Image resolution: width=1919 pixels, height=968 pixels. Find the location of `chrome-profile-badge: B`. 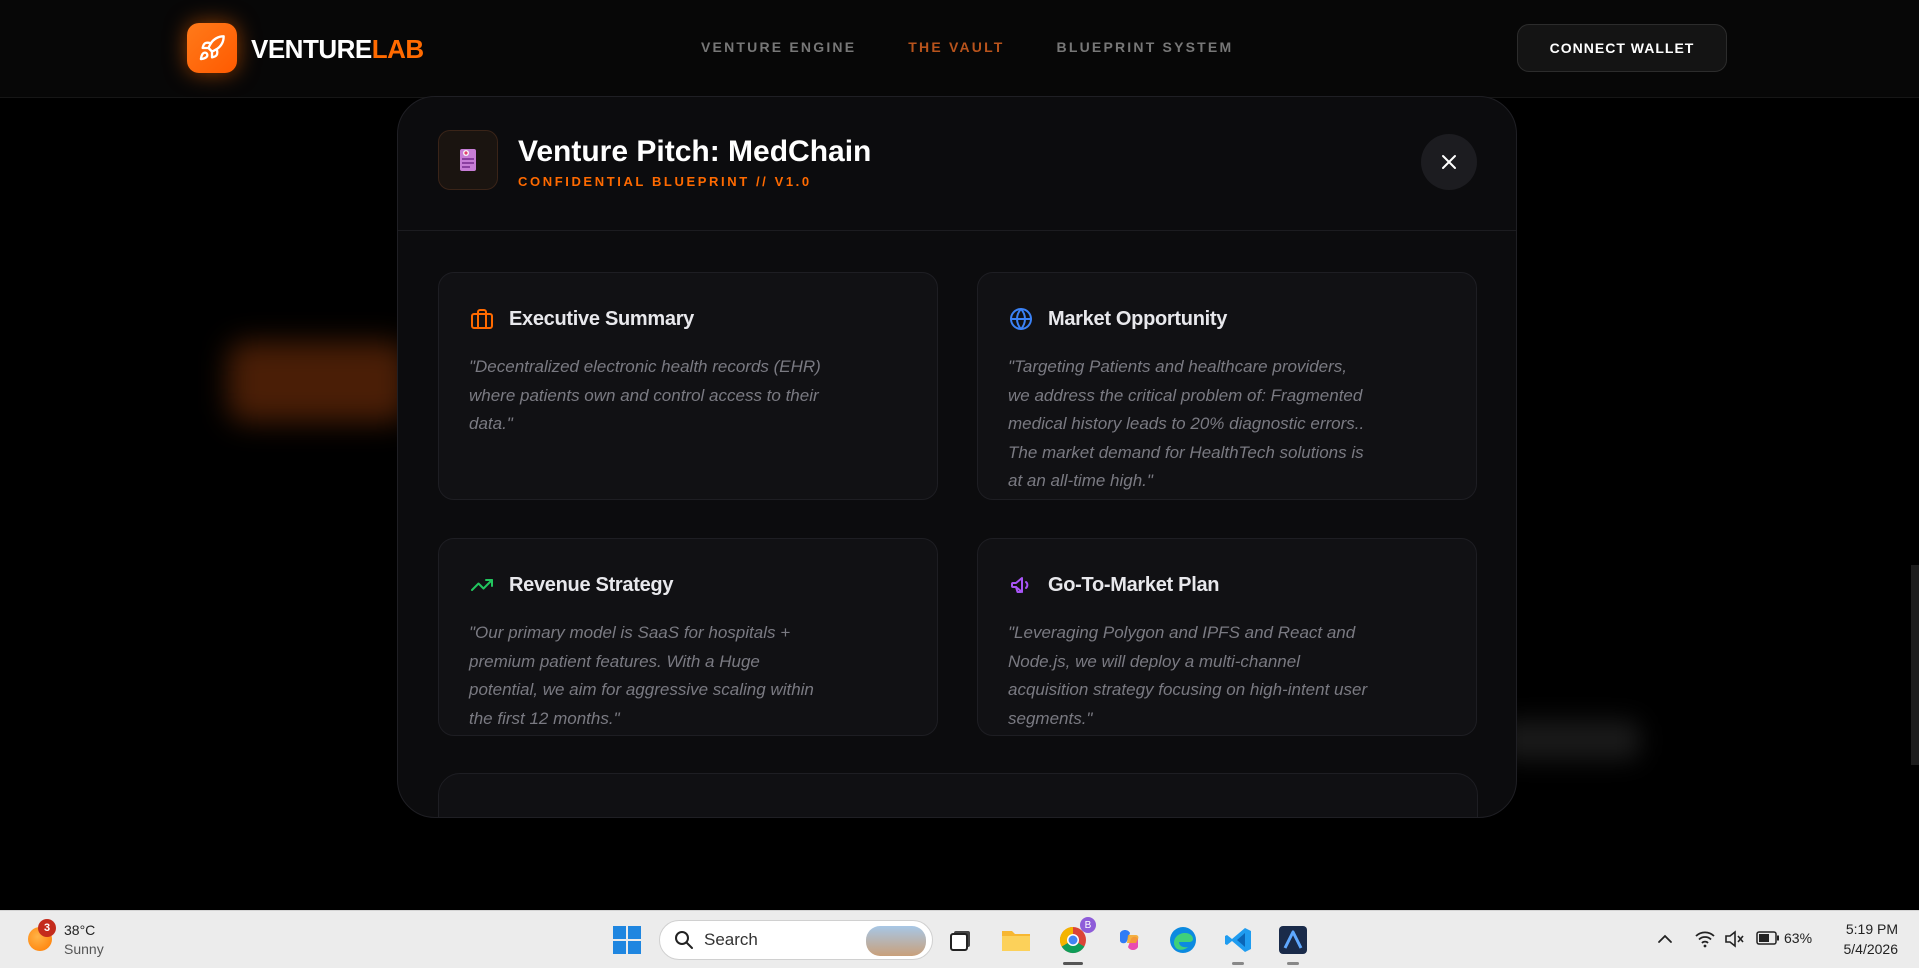

chrome-profile-badge: B is located at coordinates (1088, 925).